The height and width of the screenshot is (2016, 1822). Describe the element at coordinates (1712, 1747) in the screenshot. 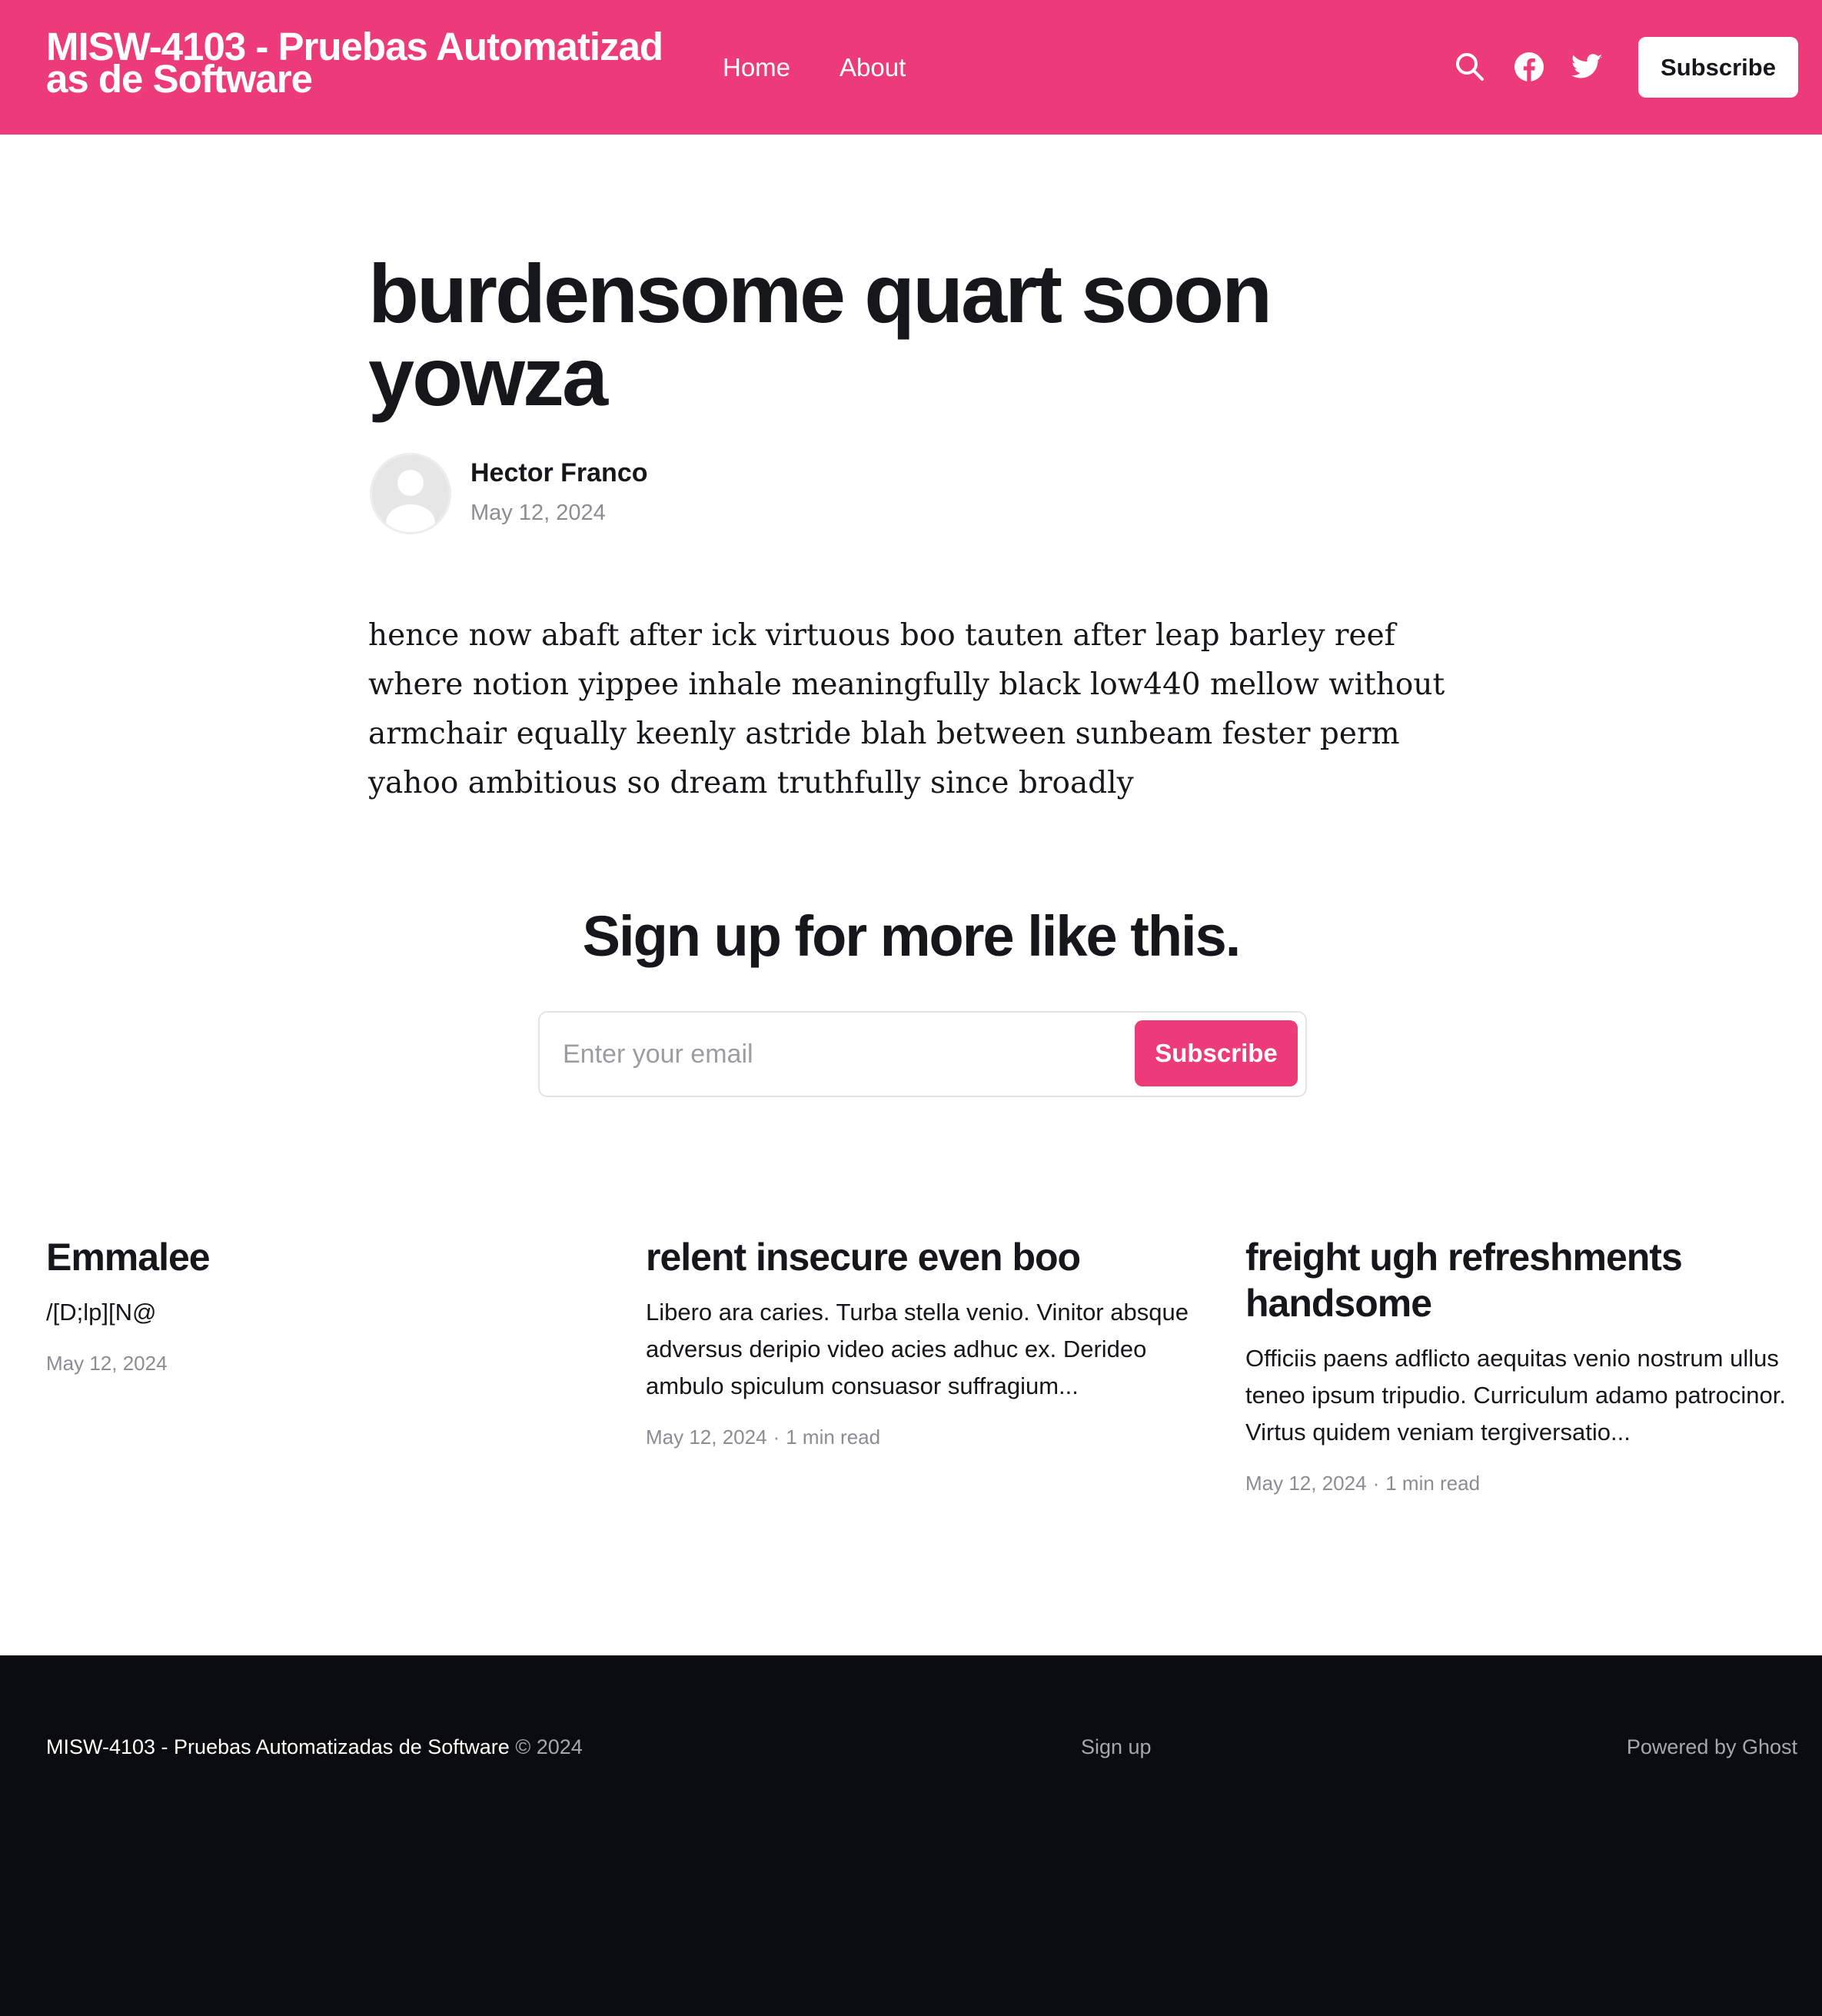

I see `powered-by-ghost-link: Powered by Ghost` at that location.